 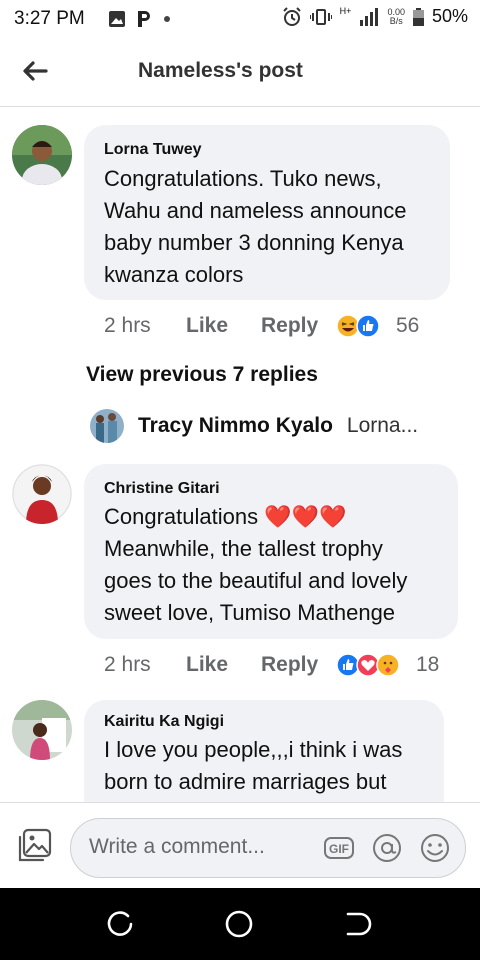 What do you see at coordinates (320, 16) in the screenshot?
I see `vibrate-icon` at bounding box center [320, 16].